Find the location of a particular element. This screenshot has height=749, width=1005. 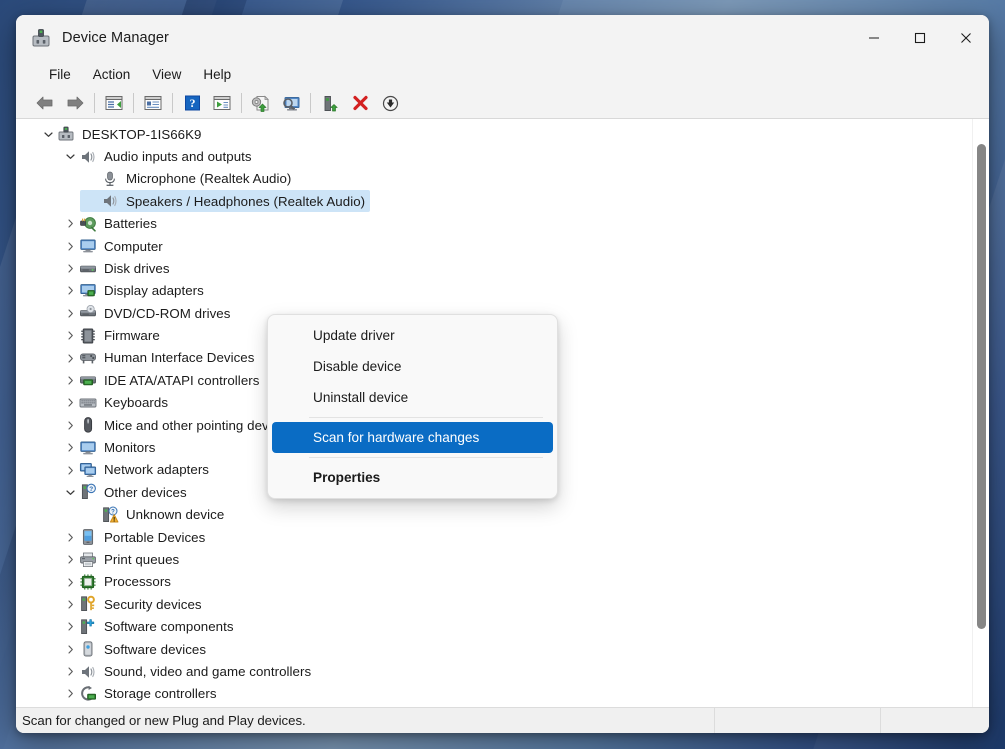

tree-node: Sound, video and game controllers is located at coordinates (494, 671).